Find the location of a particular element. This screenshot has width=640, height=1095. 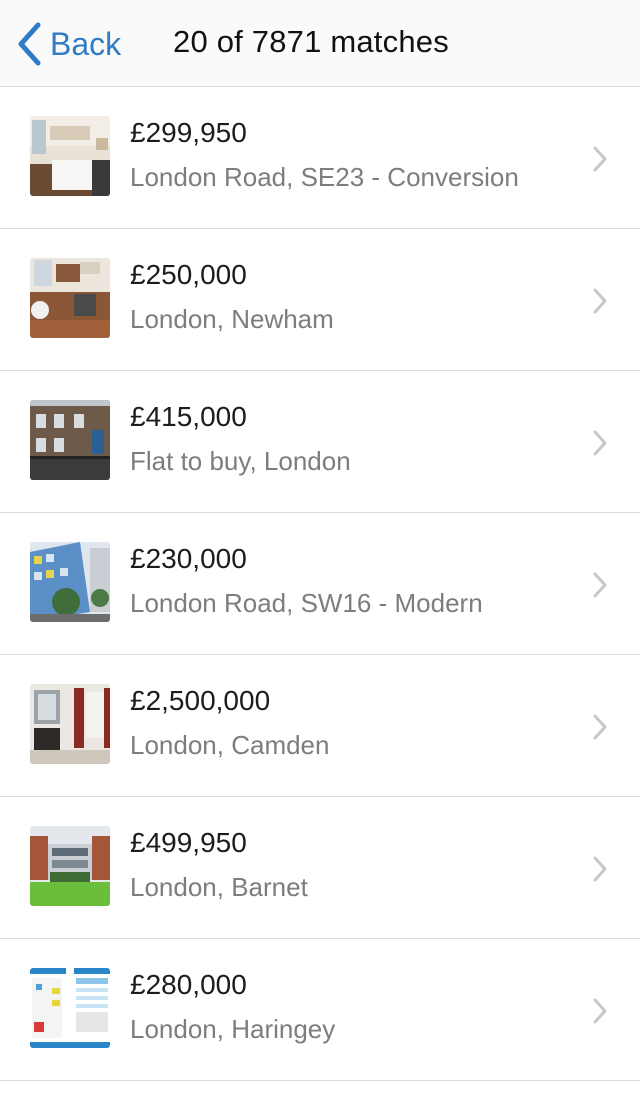

listing-price: £250,000 is located at coordinates (188, 274).